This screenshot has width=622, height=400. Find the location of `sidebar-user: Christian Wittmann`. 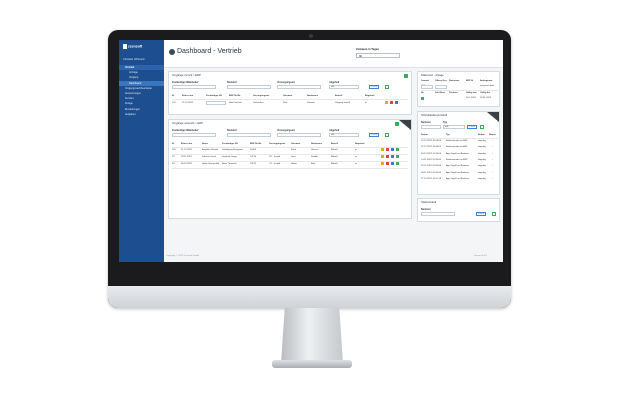

sidebar-user: Christian Wittmann is located at coordinates (134, 59).